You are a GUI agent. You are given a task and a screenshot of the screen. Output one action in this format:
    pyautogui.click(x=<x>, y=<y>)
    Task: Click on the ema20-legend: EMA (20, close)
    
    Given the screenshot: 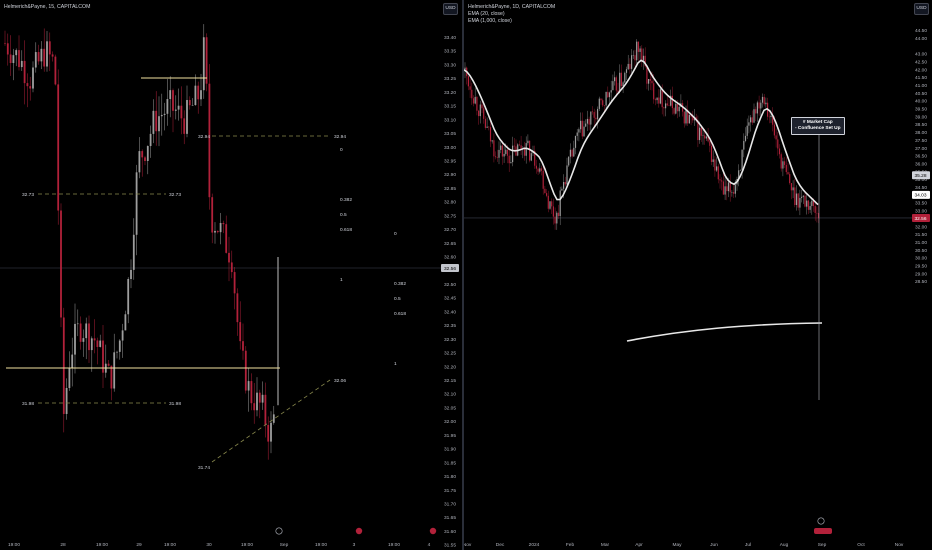 What is the action you would take?
    pyautogui.click(x=511, y=14)
    